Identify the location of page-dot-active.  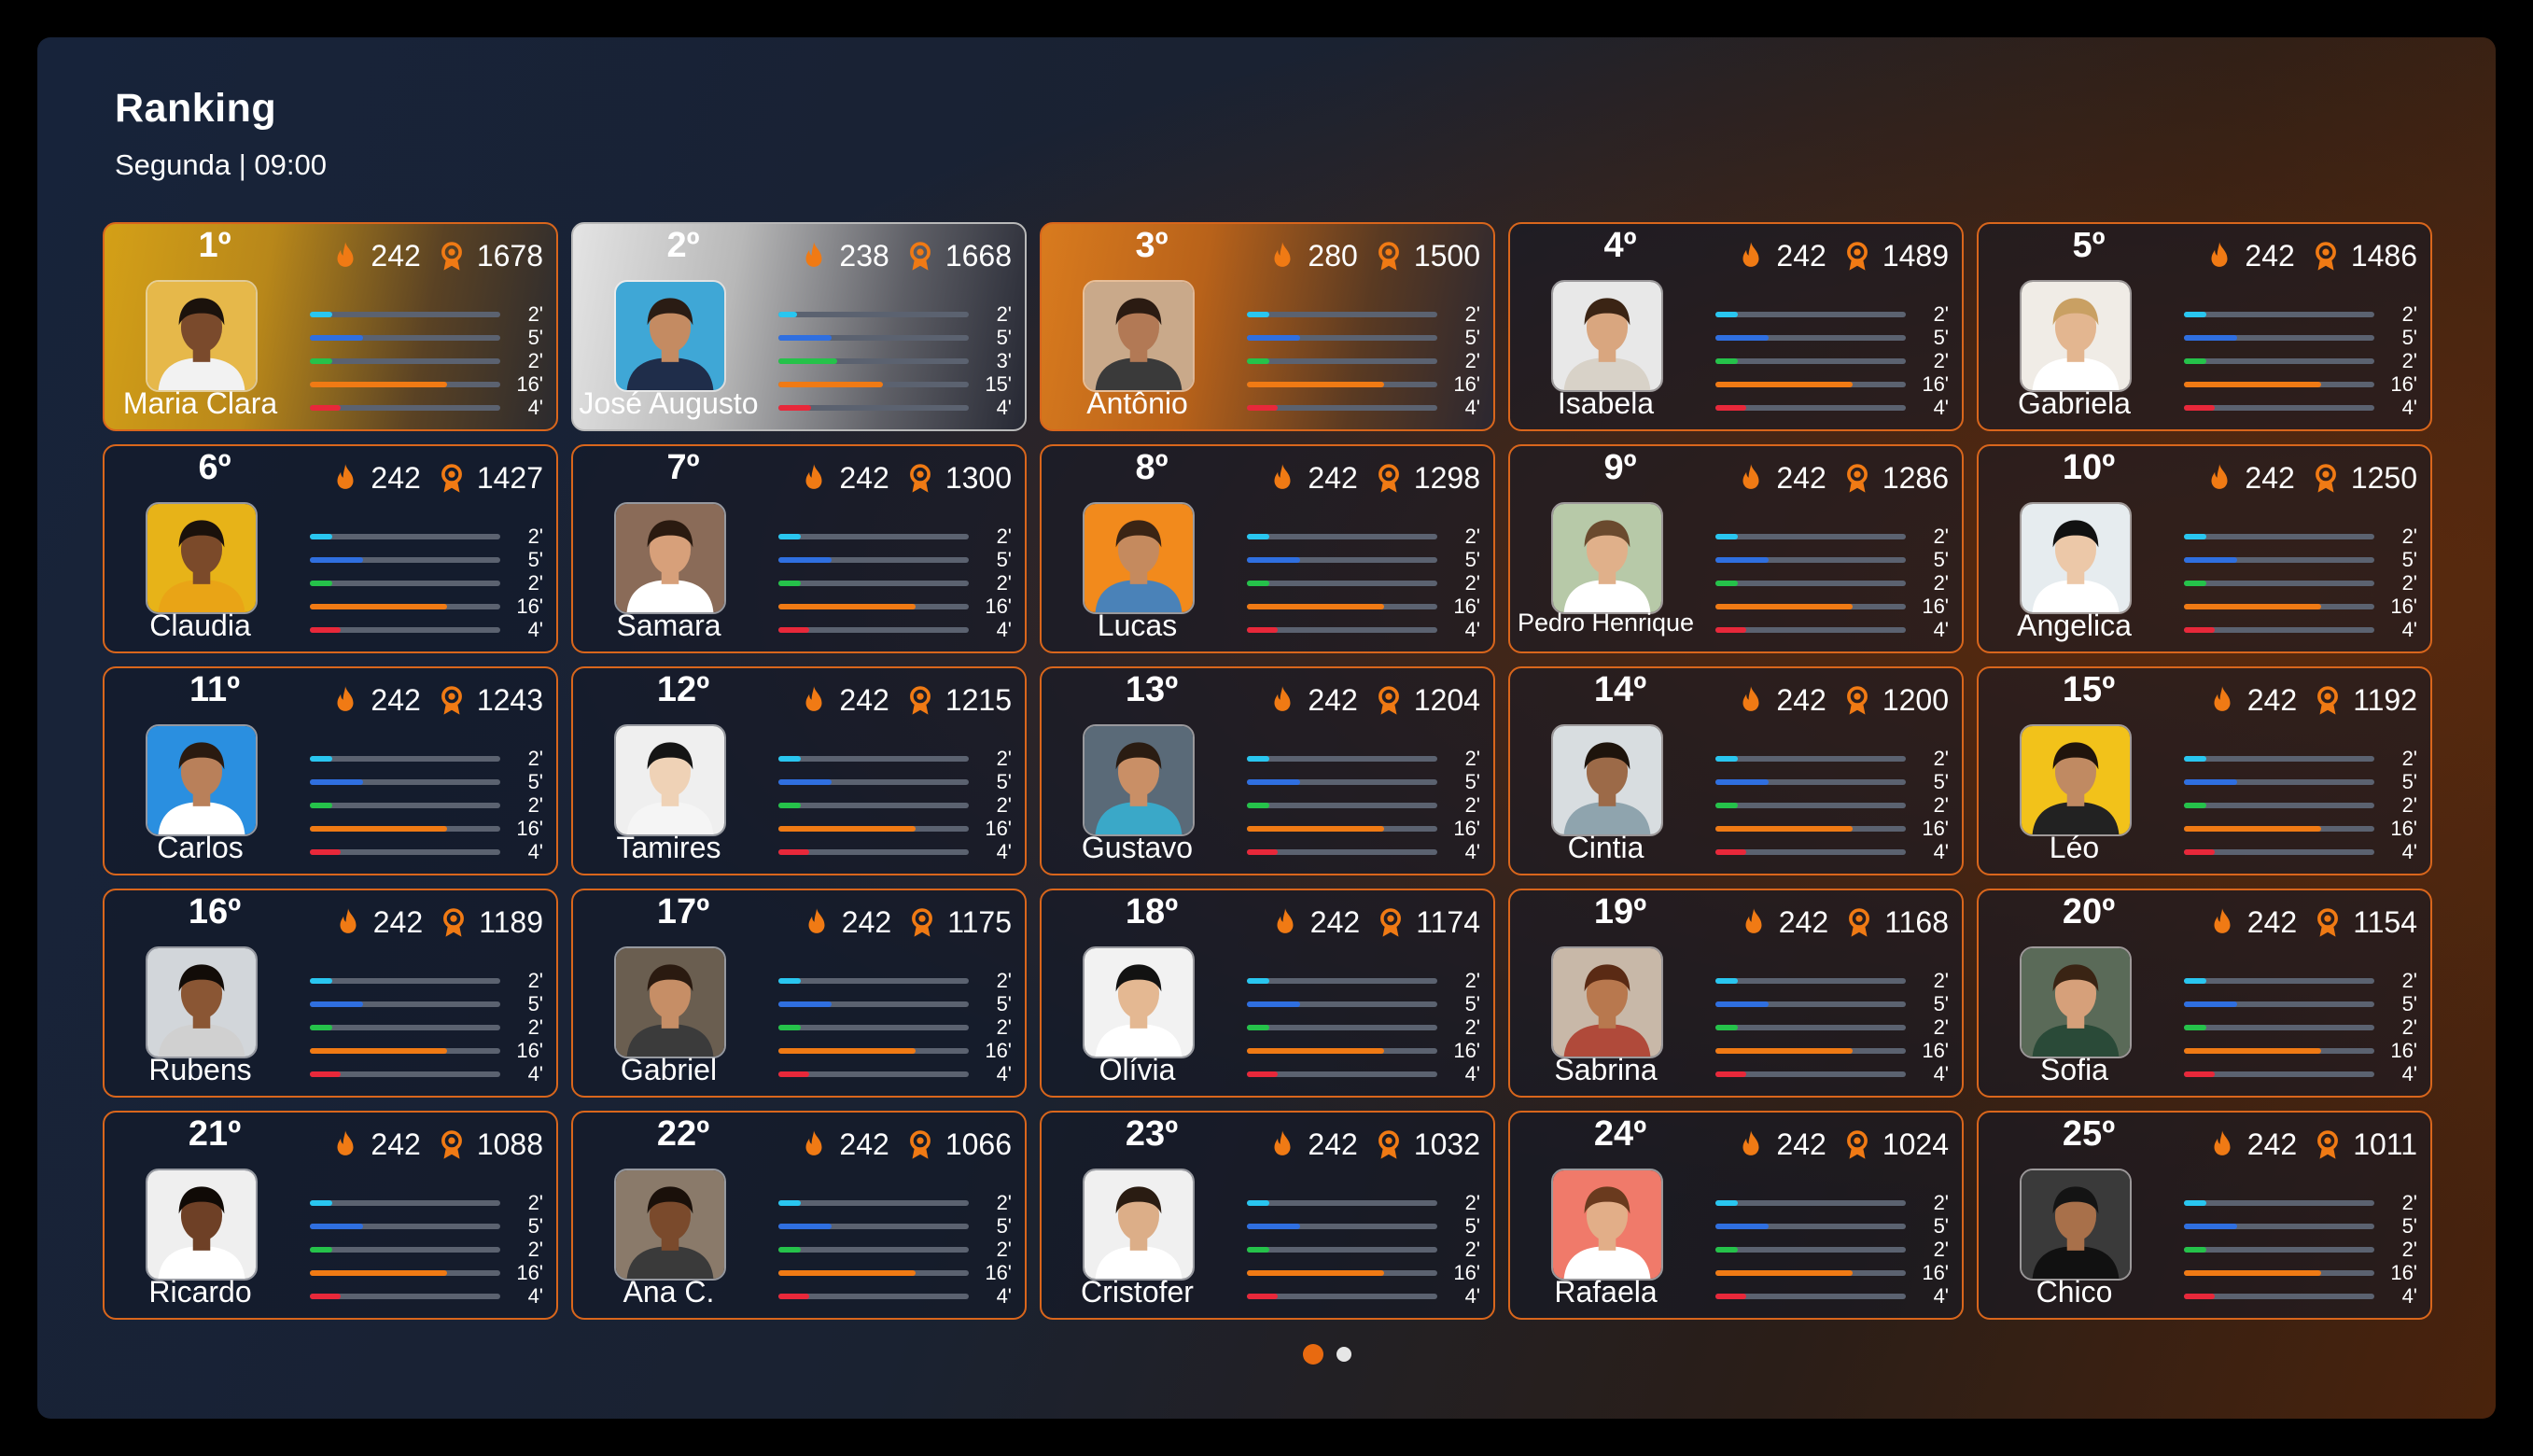
(1313, 1354).